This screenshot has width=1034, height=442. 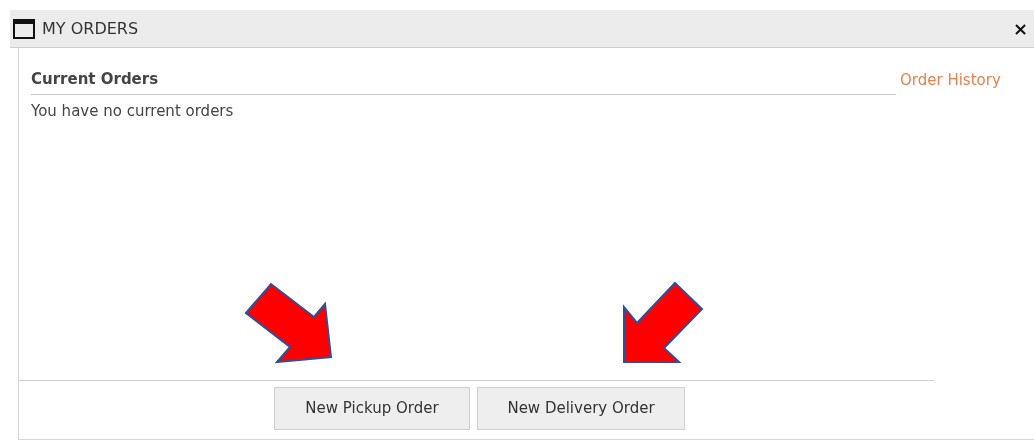 I want to click on window-icon, so click(x=24, y=28).